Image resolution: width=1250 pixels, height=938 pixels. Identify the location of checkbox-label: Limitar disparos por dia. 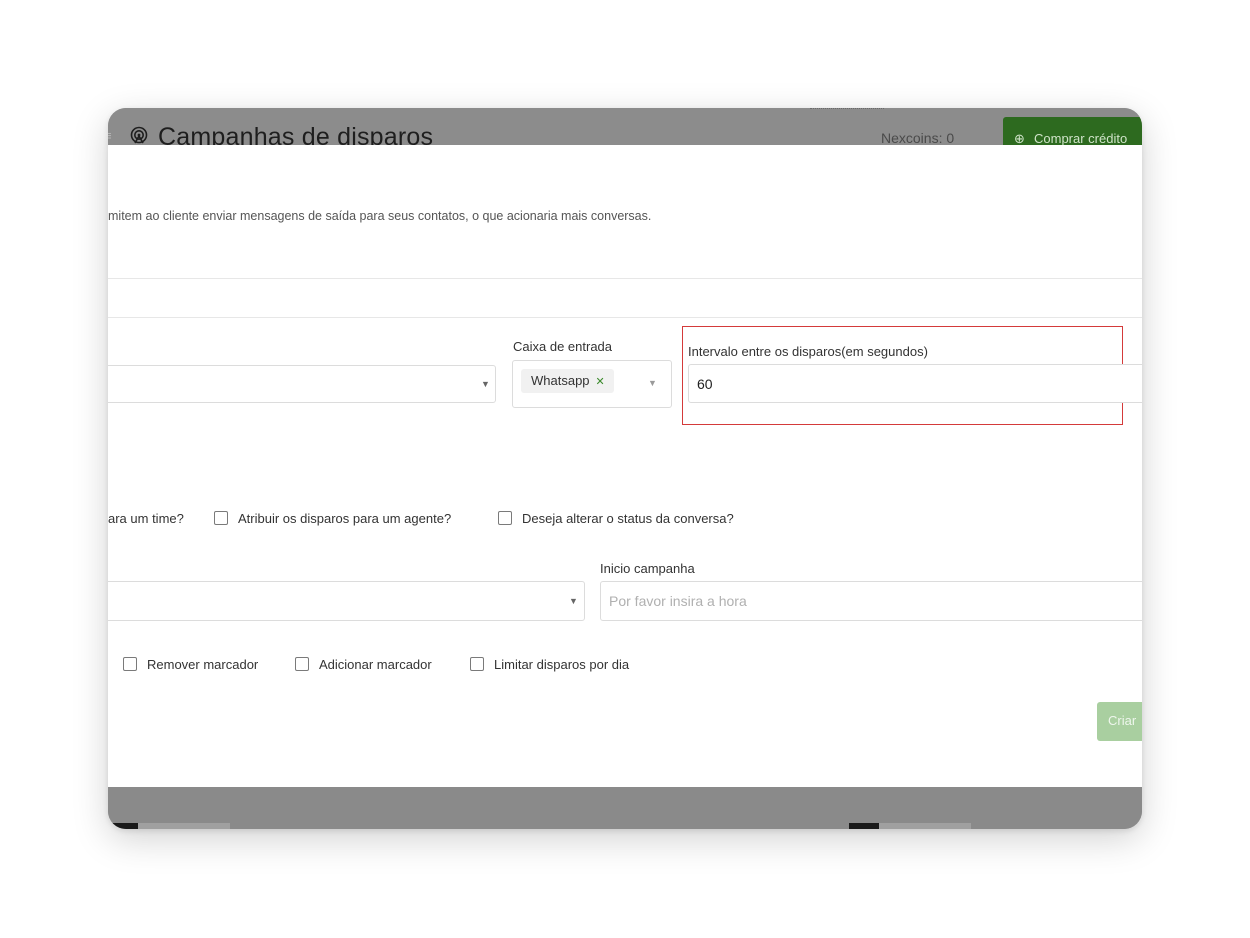
(562, 664).